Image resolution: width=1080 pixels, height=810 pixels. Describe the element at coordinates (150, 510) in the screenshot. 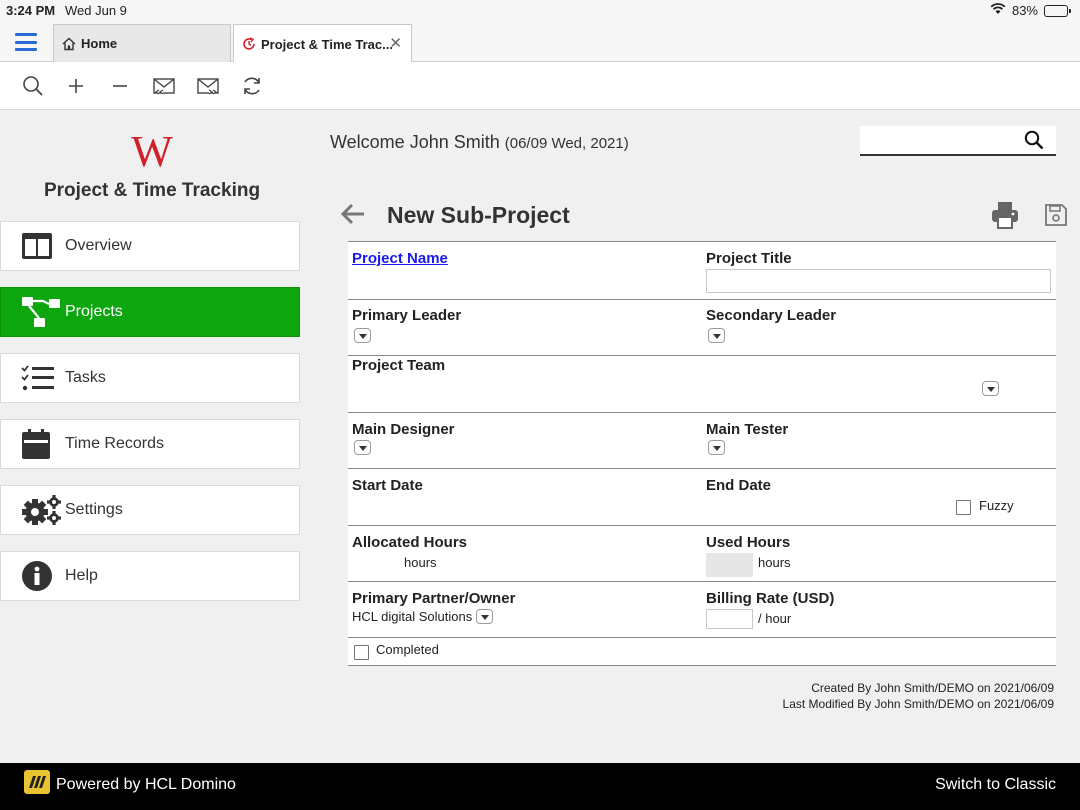

I see `sidebar-item-settings: Settings` at that location.